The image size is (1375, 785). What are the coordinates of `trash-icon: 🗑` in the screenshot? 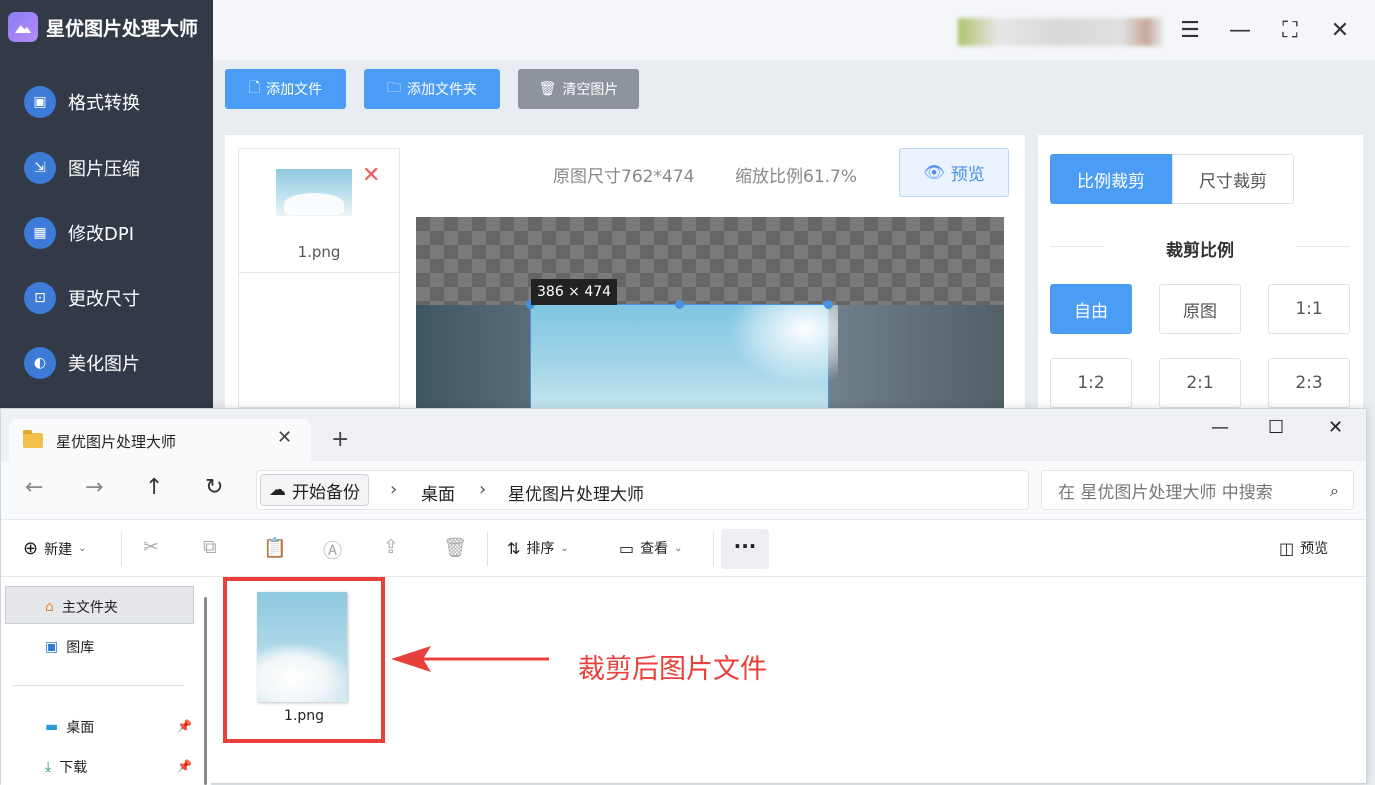 It's located at (547, 89).